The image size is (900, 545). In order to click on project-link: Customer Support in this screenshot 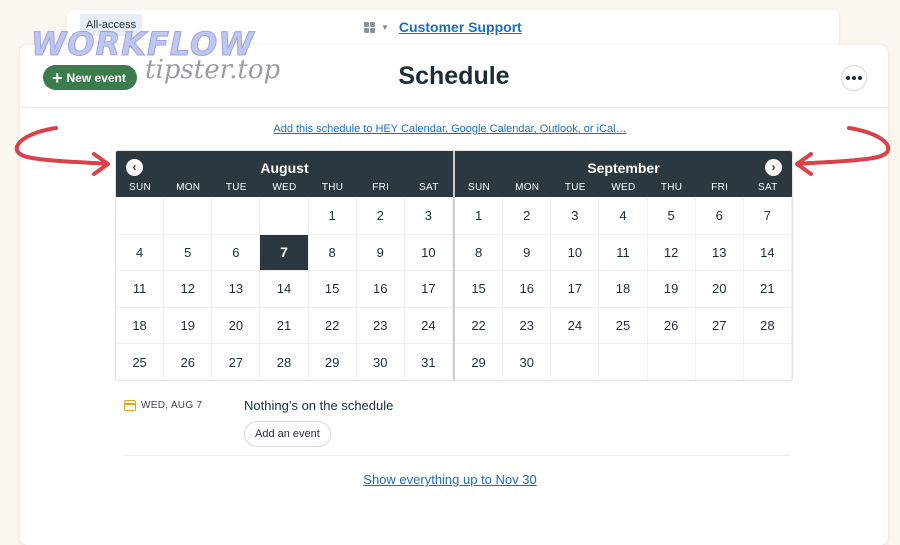, I will do `click(460, 27)`.